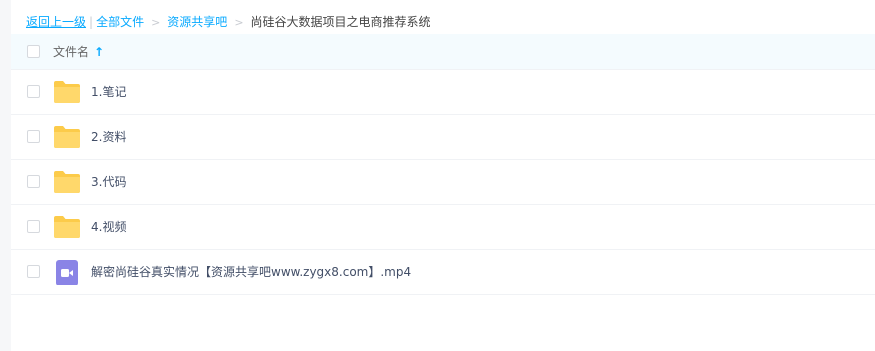 The width and height of the screenshot is (875, 351). I want to click on column-header-filename: 文件名 ↑, so click(78, 52).